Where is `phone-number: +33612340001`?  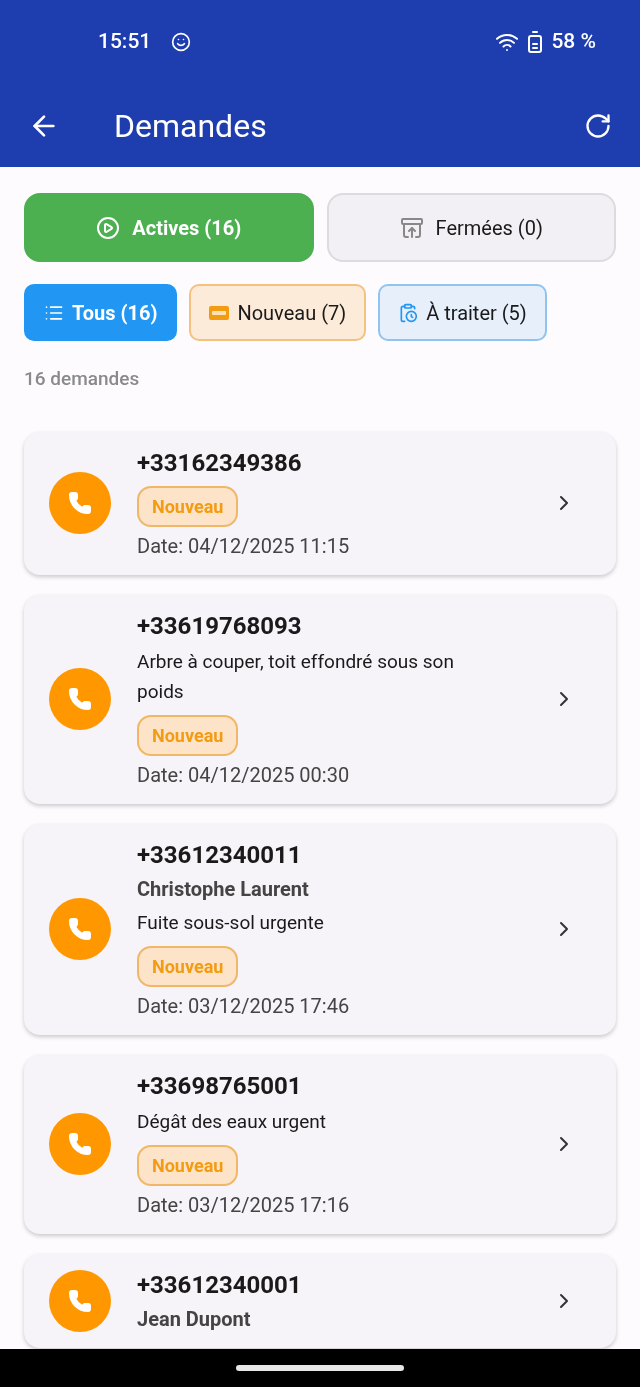
phone-number: +33612340001 is located at coordinates (219, 1284).